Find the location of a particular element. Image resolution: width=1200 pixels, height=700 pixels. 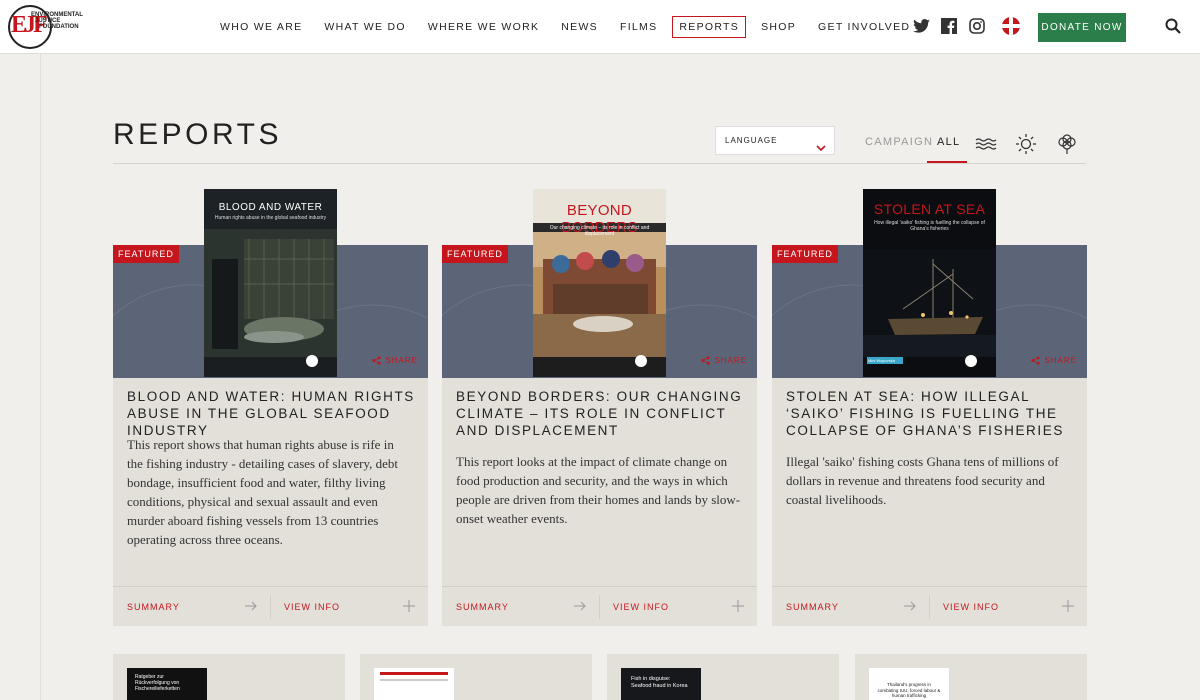

filter-all: ALL is located at coordinates (948, 142).